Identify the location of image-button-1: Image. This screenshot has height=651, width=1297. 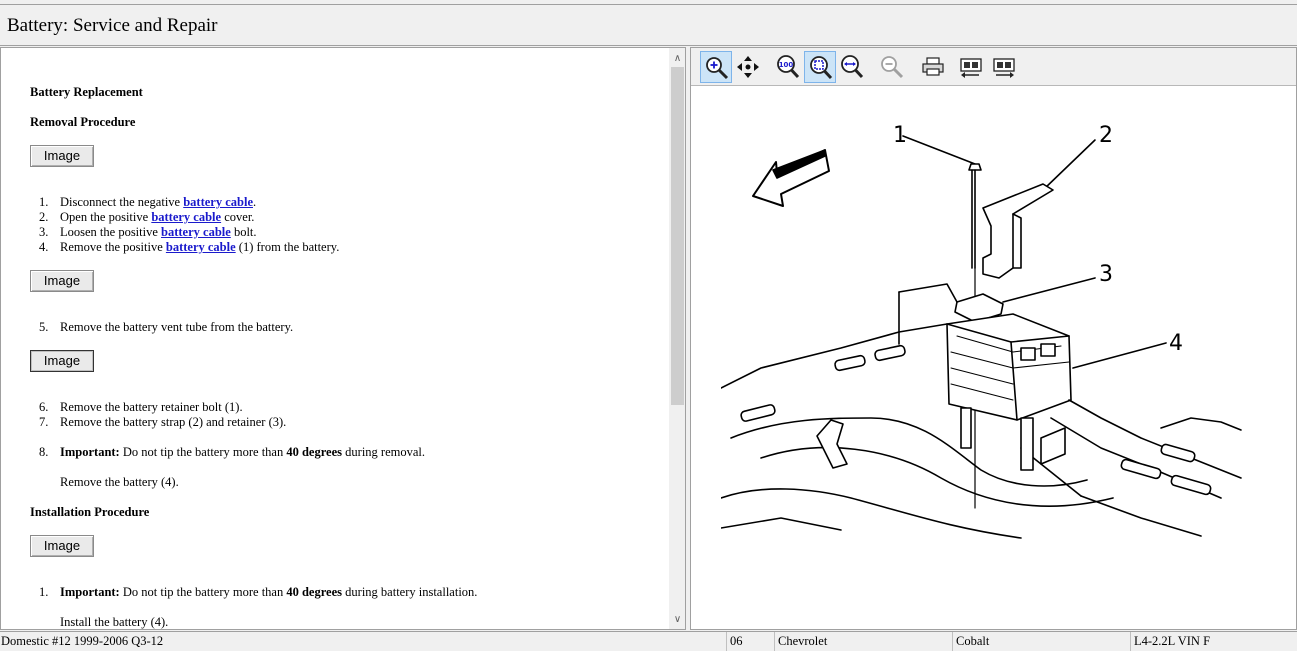
(62, 156).